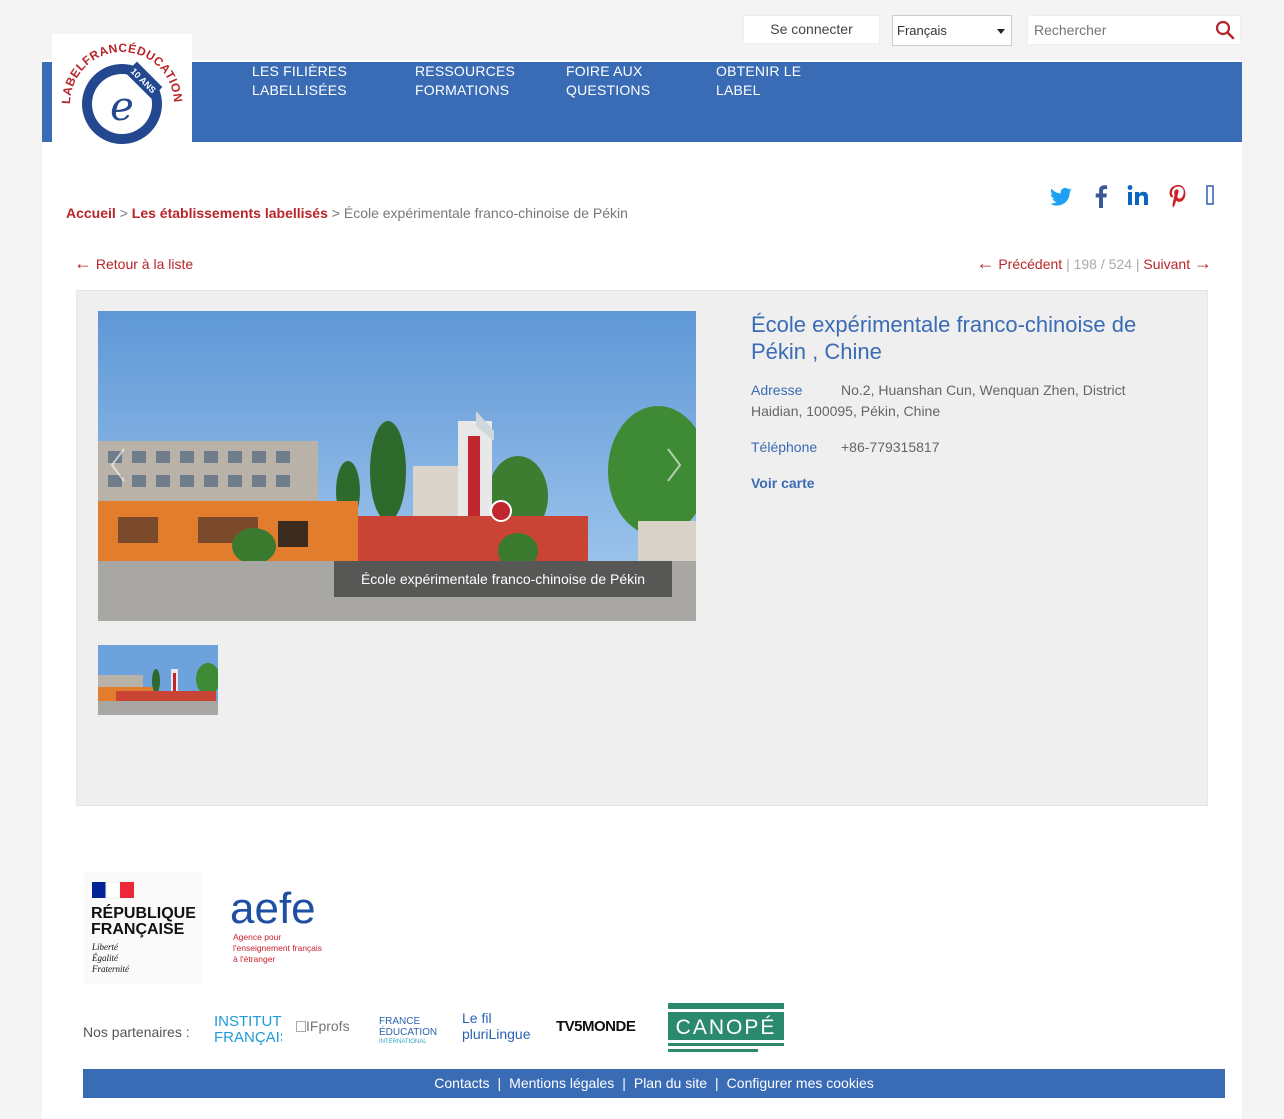  What do you see at coordinates (758, 81) in the screenshot?
I see `nav-item-obtenir-label: OBTENIR LE LABEL` at bounding box center [758, 81].